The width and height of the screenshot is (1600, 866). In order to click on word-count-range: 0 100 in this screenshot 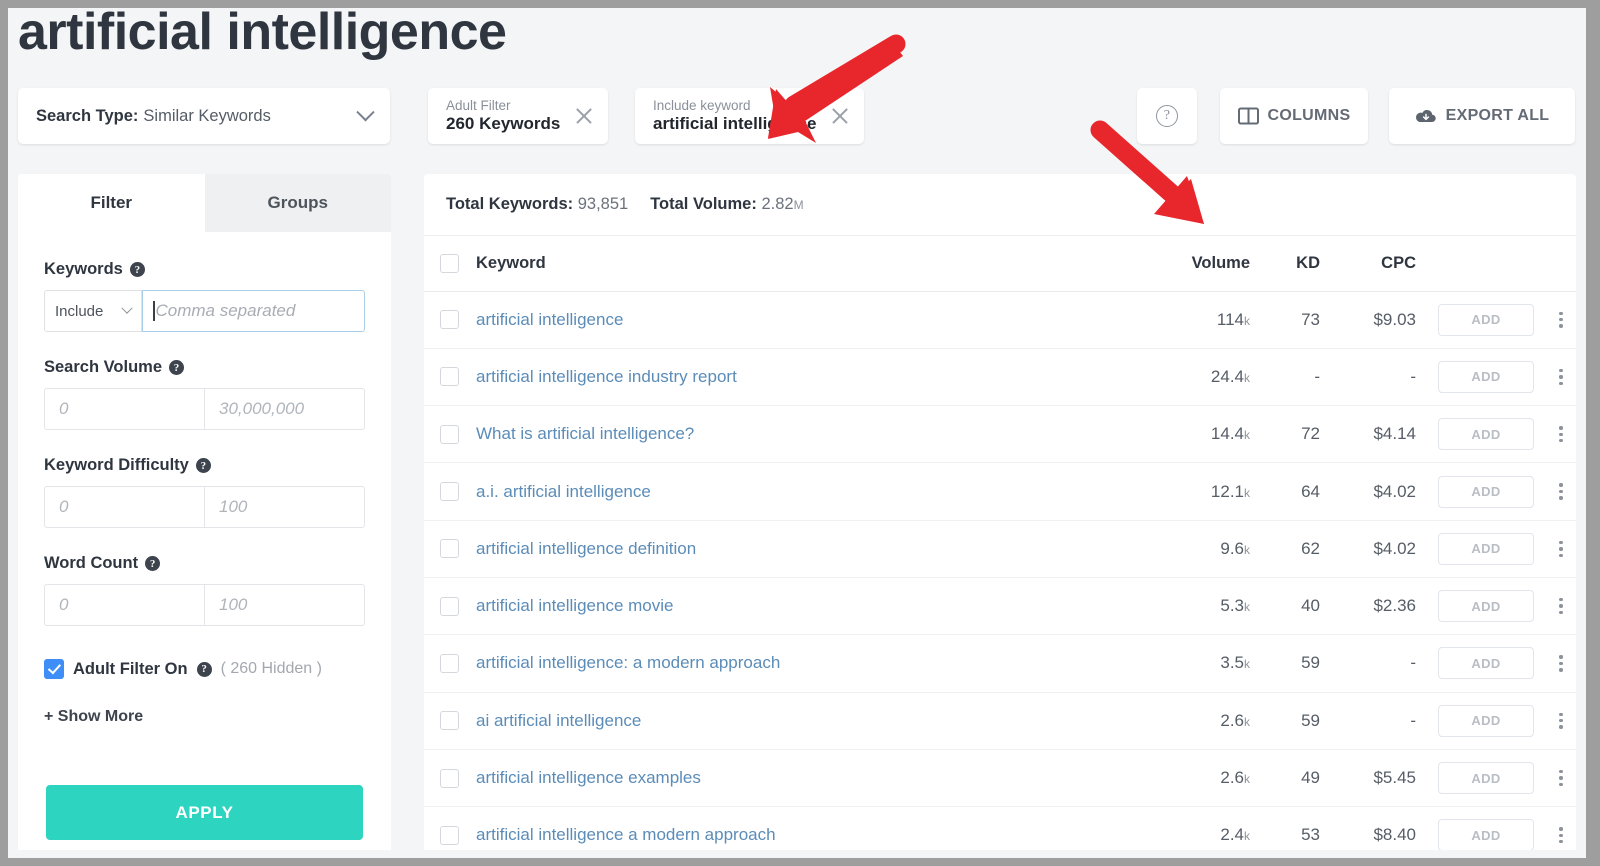, I will do `click(204, 605)`.